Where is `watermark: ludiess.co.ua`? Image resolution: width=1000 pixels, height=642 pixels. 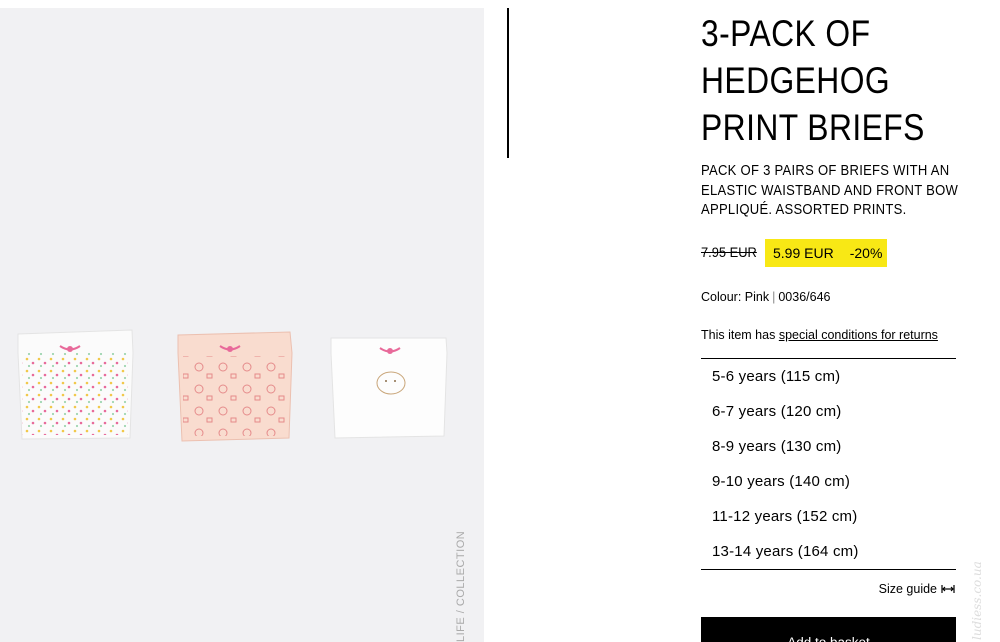
watermark: ludiess.co.ua is located at coordinates (978, 577).